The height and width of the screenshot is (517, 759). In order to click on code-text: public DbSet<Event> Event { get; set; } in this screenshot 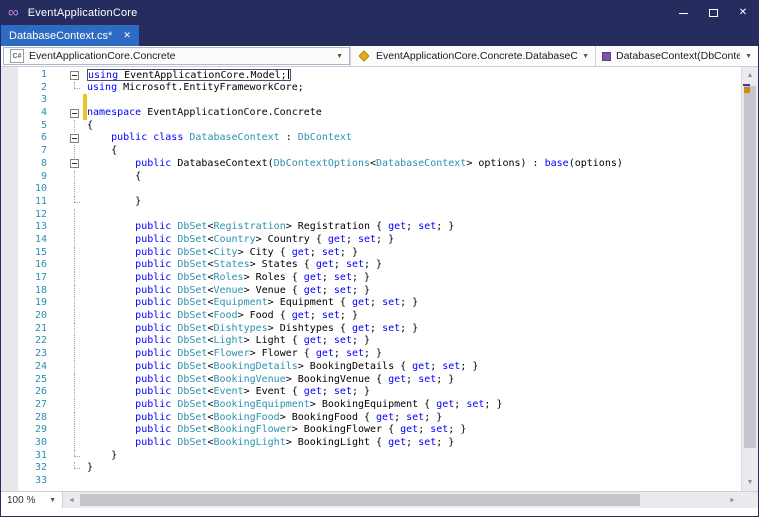, I will do `click(414, 392)`.